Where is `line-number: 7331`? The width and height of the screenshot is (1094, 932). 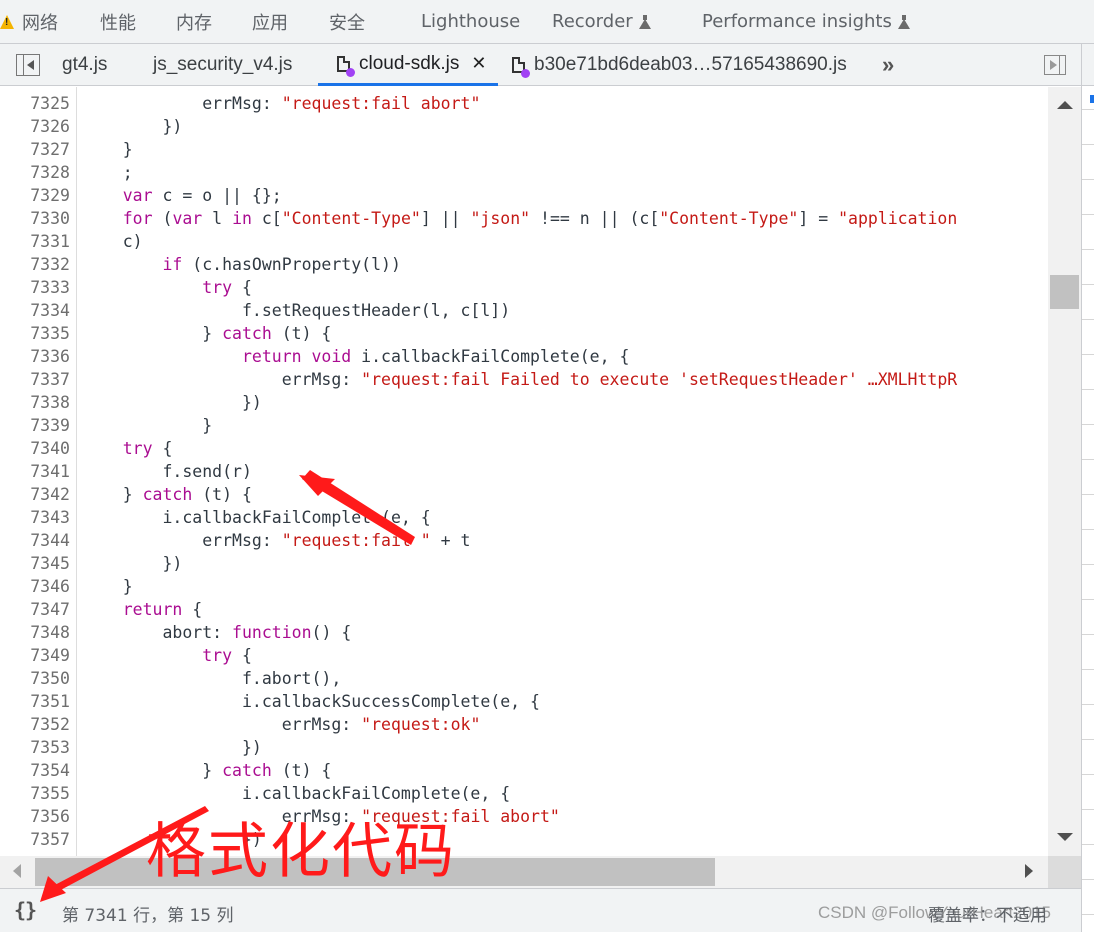 line-number: 7331 is located at coordinates (35, 241).